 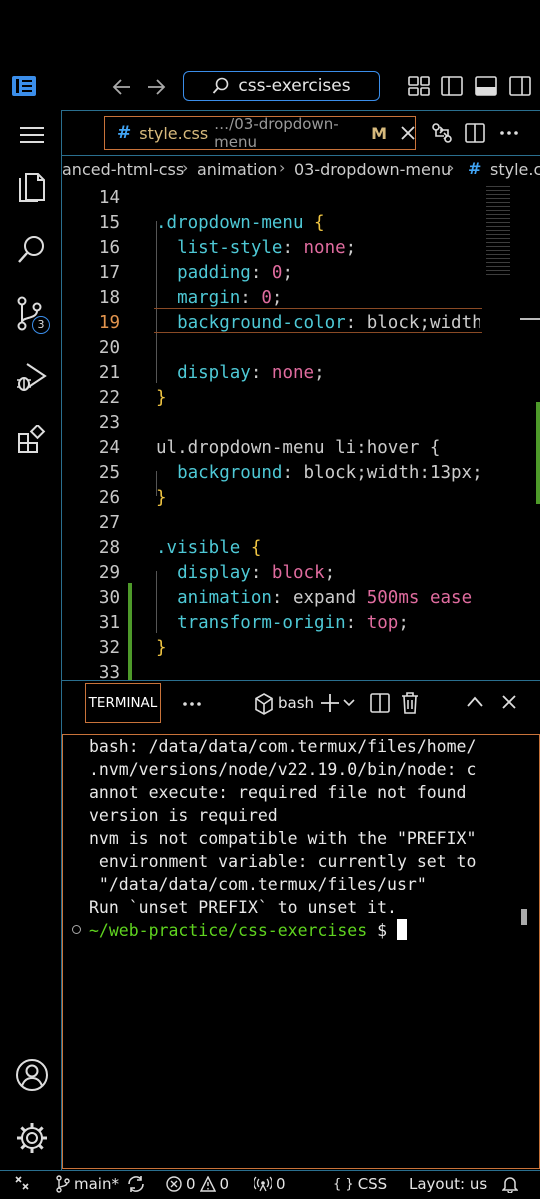 What do you see at coordinates (298, 448) in the screenshot?
I see `code-text: ul.dropdown-menu li:hover {` at bounding box center [298, 448].